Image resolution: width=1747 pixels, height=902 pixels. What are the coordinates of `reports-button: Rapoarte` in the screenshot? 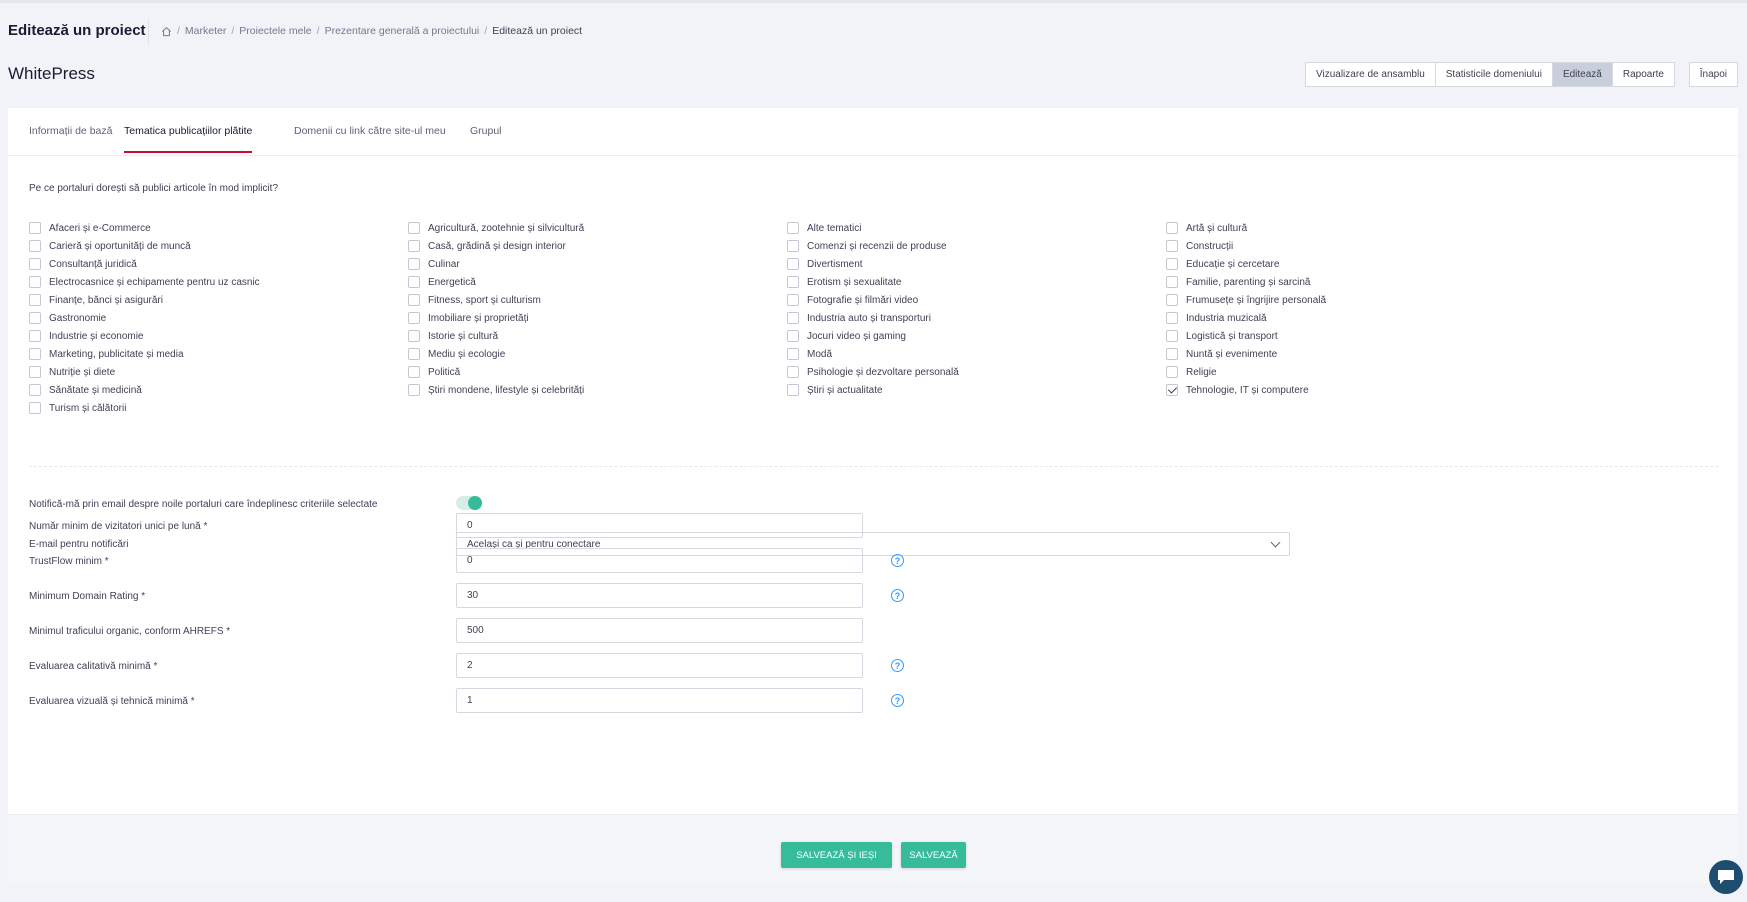 It's located at (1643, 74).